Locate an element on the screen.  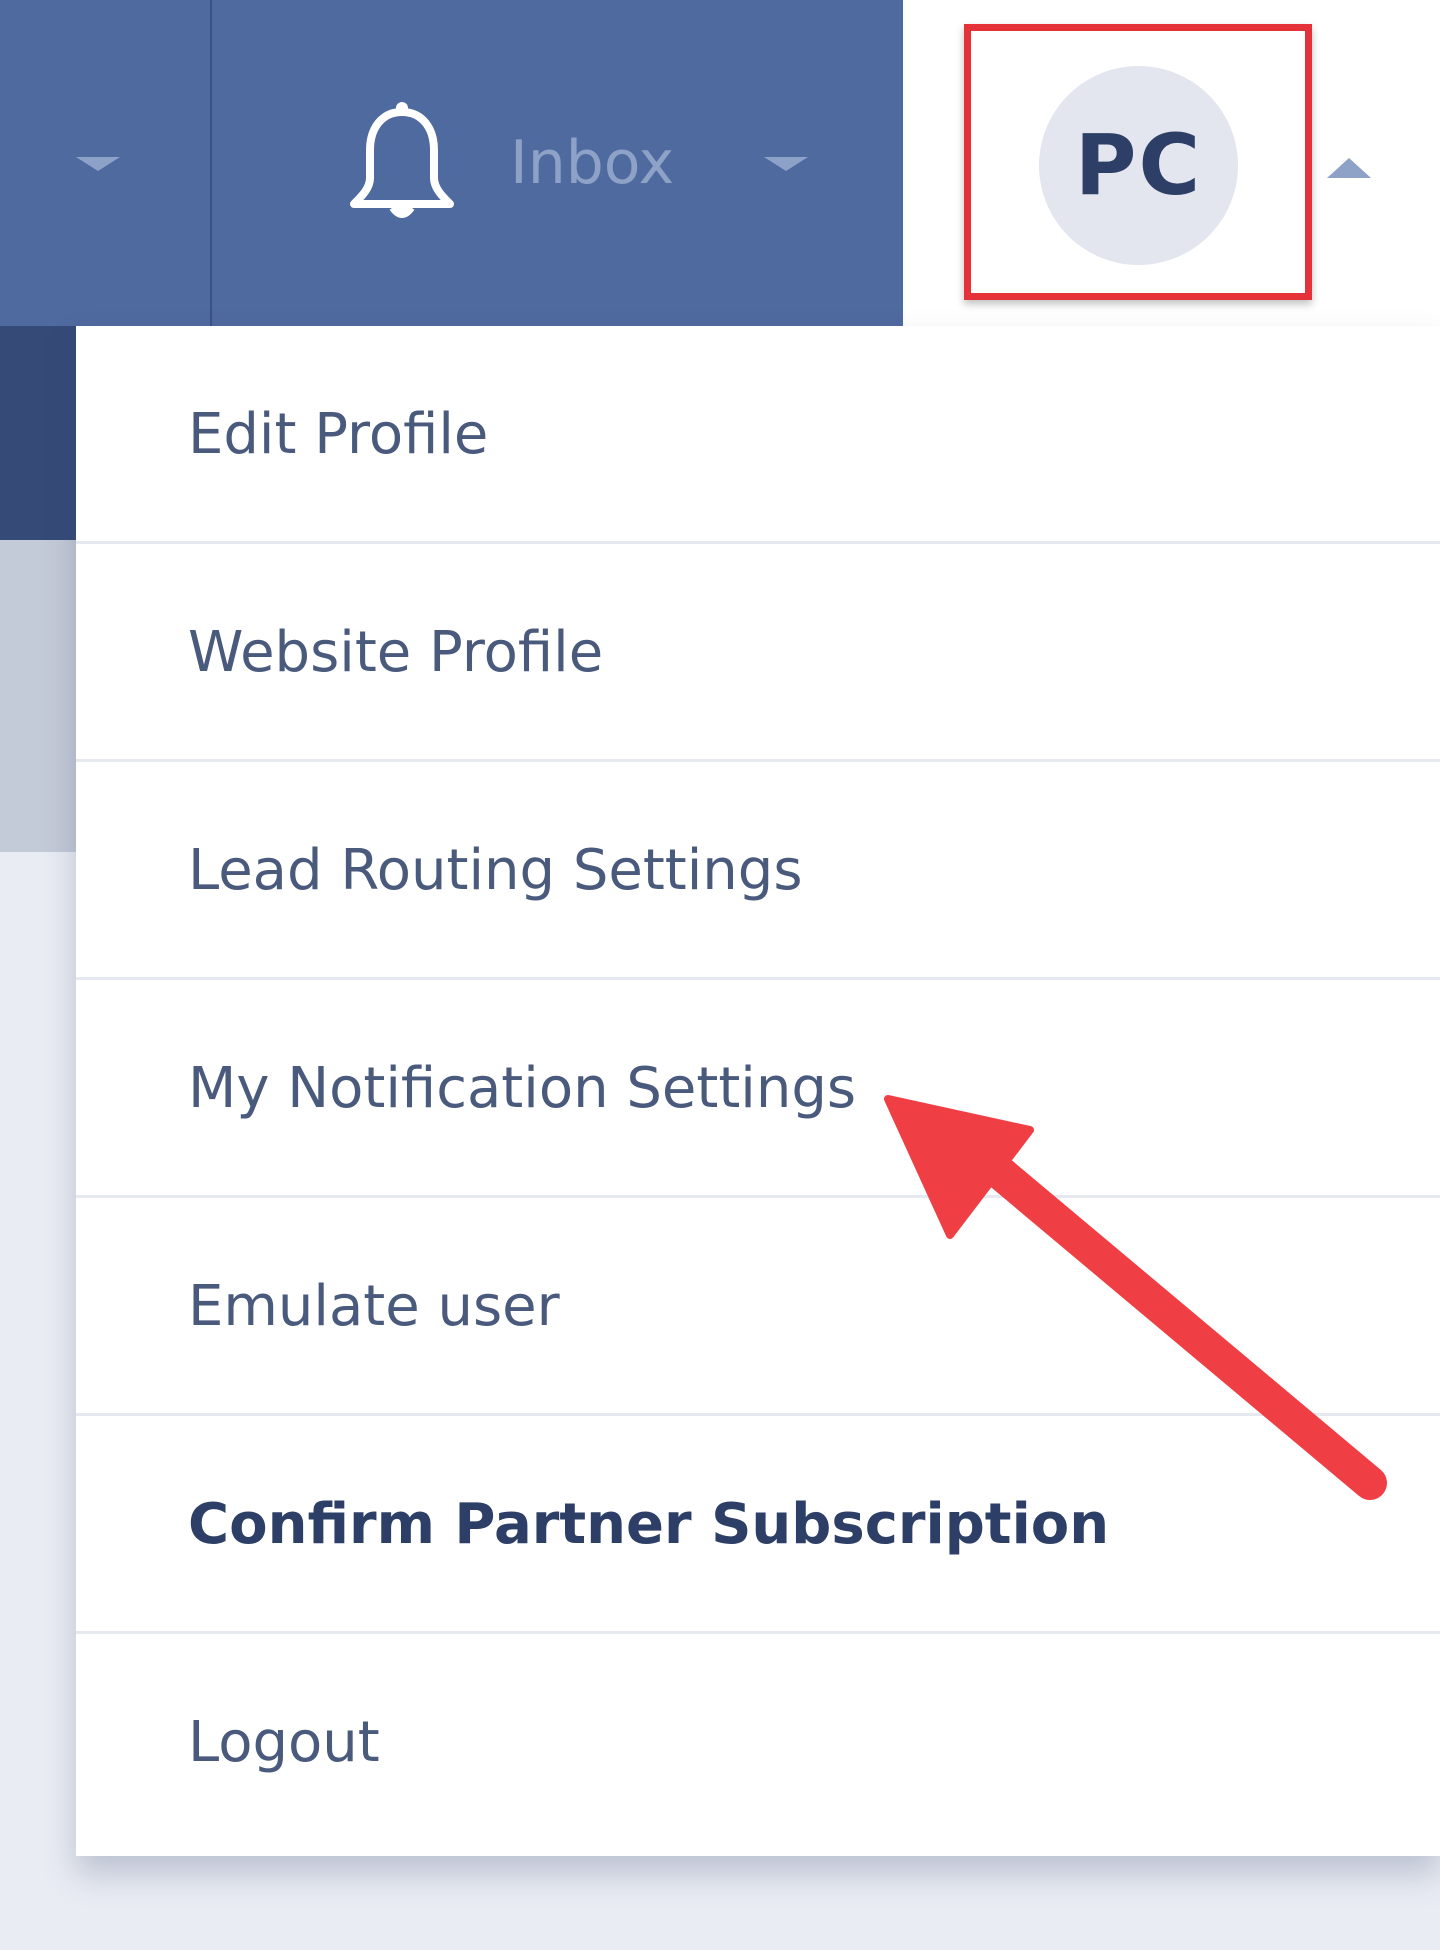
chevron-down-icon is located at coordinates (98, 164).